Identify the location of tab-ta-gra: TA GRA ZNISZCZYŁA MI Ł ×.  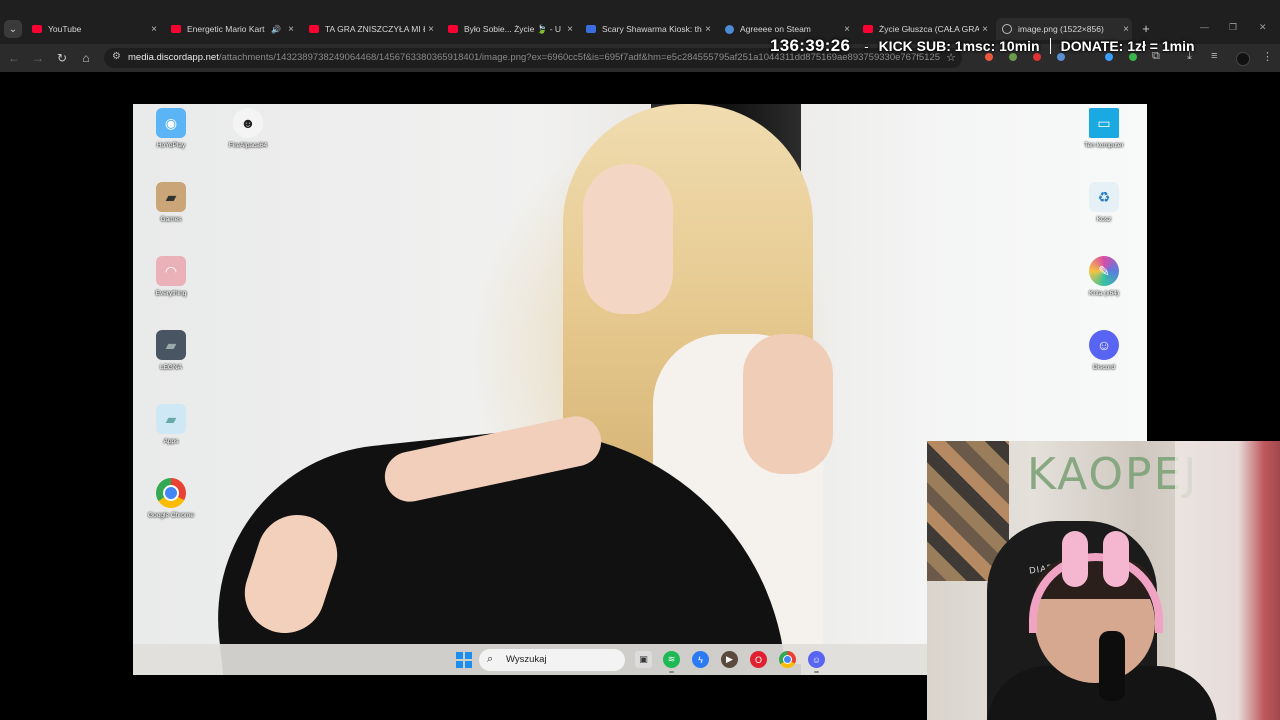
(370, 29).